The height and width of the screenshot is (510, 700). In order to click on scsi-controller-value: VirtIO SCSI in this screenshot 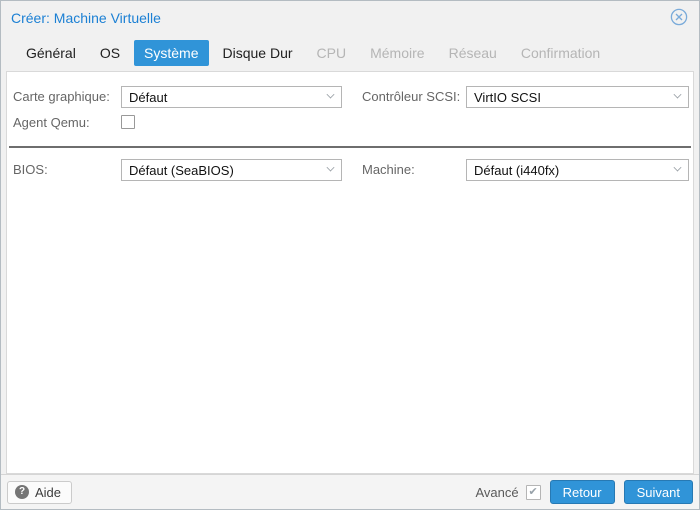, I will do `click(507, 97)`.